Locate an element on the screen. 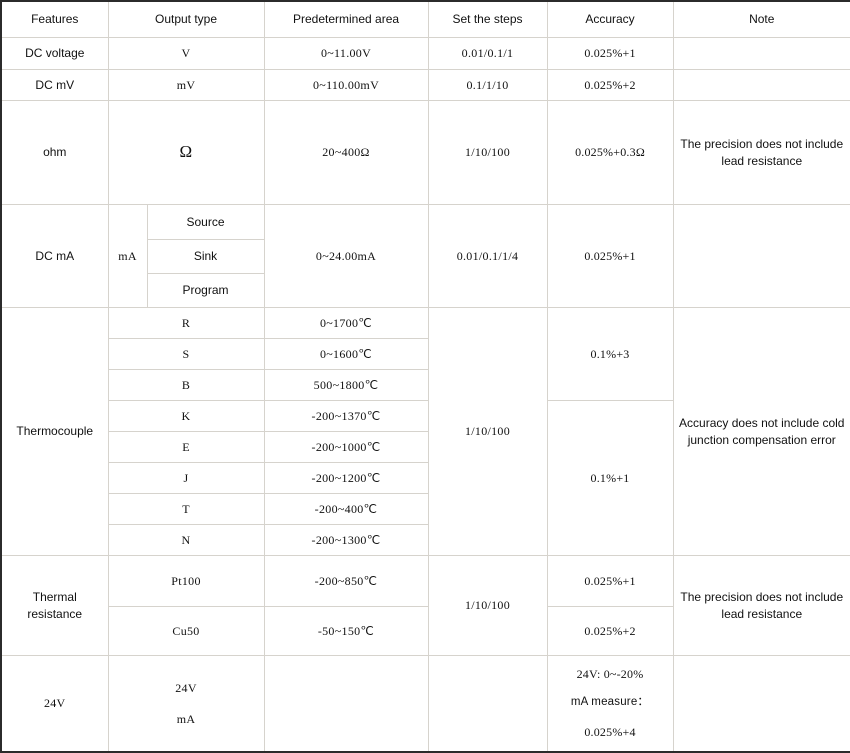 The height and width of the screenshot is (753, 850). accuracy-thermocouple-high: 0.1%+3 is located at coordinates (610, 354).